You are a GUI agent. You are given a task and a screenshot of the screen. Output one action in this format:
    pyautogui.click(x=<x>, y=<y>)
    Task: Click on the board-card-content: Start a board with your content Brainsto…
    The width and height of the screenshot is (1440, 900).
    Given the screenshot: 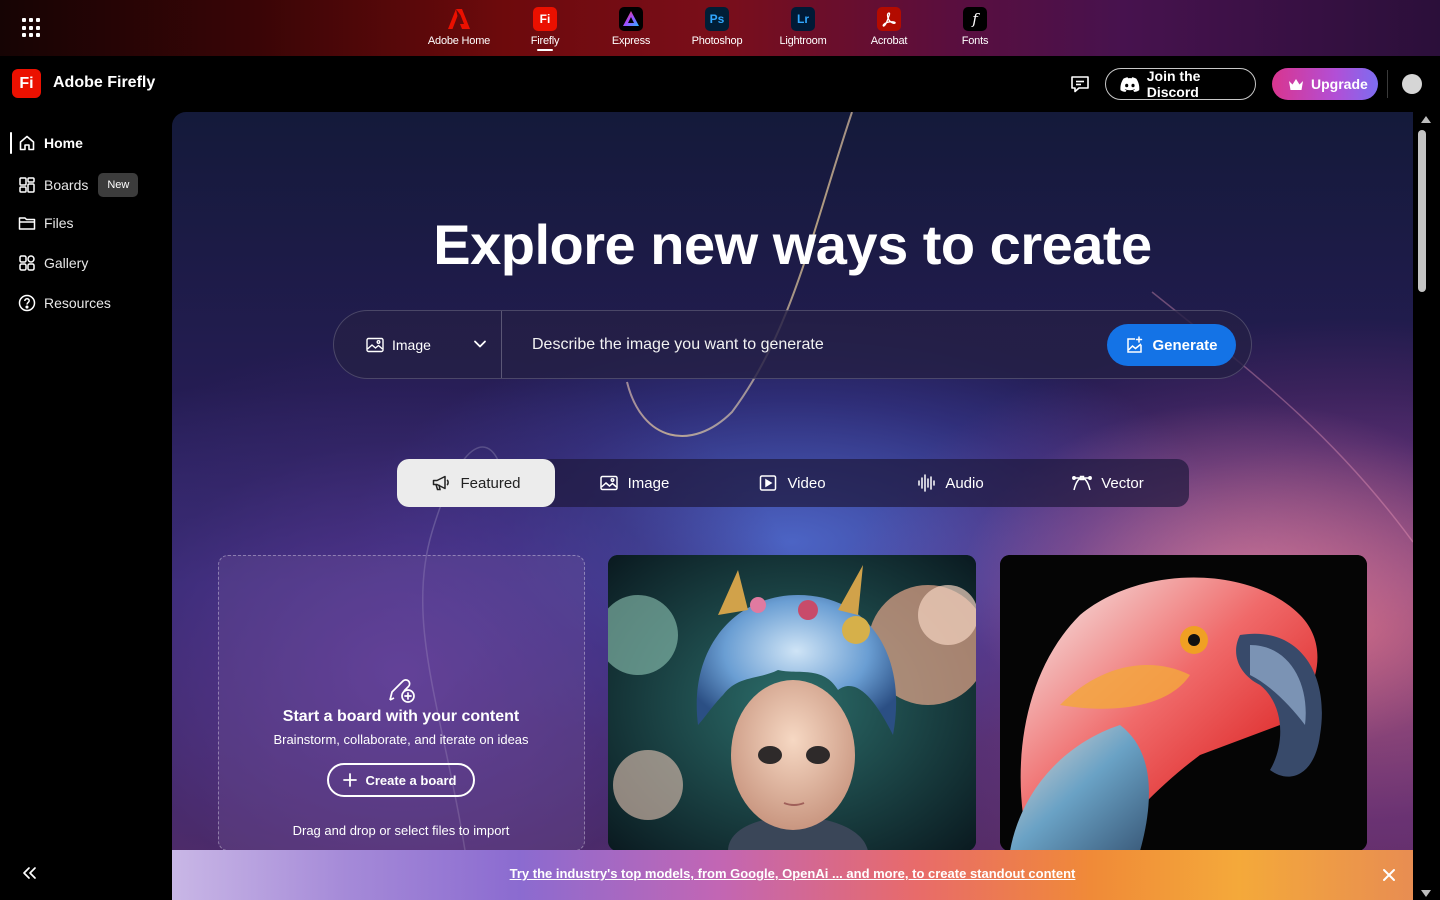 What is the action you would take?
    pyautogui.click(x=401, y=756)
    